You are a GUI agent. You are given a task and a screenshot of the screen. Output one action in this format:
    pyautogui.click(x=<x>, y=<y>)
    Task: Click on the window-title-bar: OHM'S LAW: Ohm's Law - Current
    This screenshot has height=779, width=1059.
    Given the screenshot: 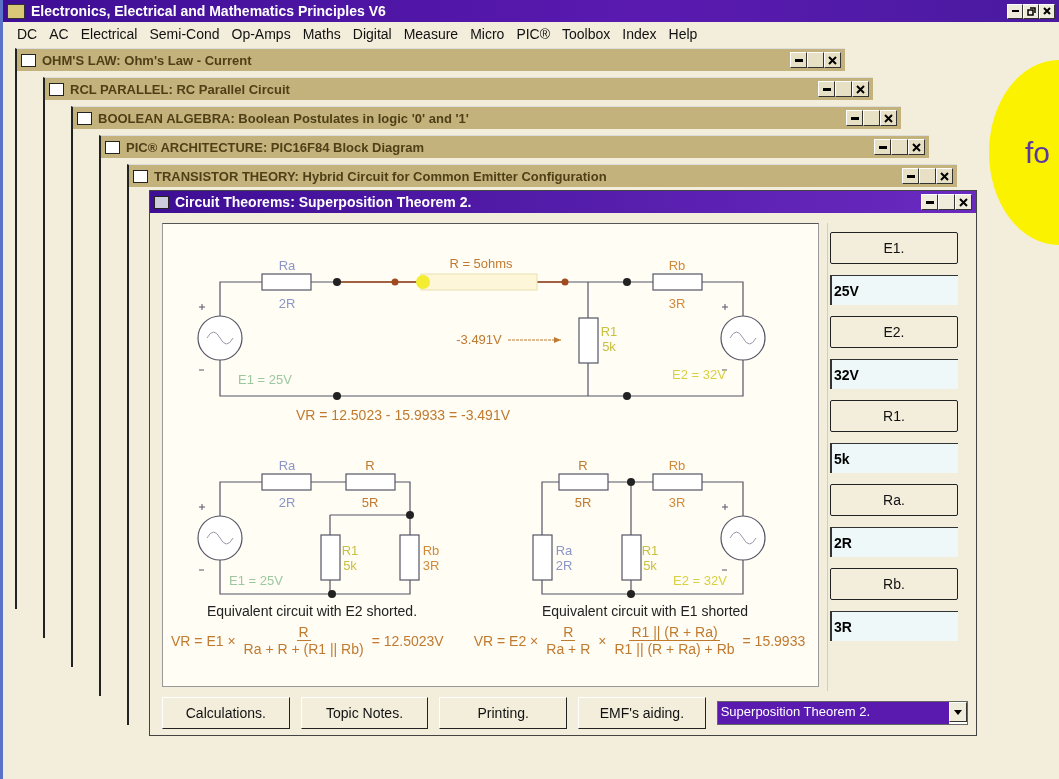 What is the action you would take?
    pyautogui.click(x=431, y=60)
    